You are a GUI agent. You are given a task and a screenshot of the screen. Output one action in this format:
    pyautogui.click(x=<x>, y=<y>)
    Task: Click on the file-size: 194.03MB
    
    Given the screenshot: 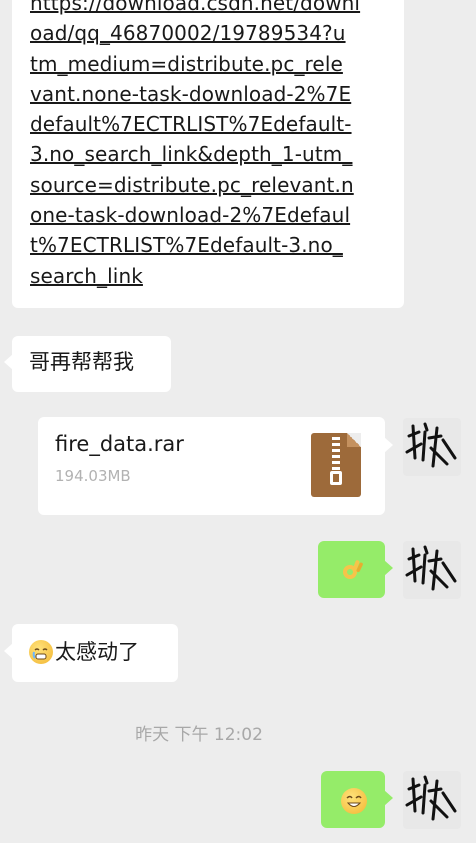 What is the action you would take?
    pyautogui.click(x=93, y=476)
    